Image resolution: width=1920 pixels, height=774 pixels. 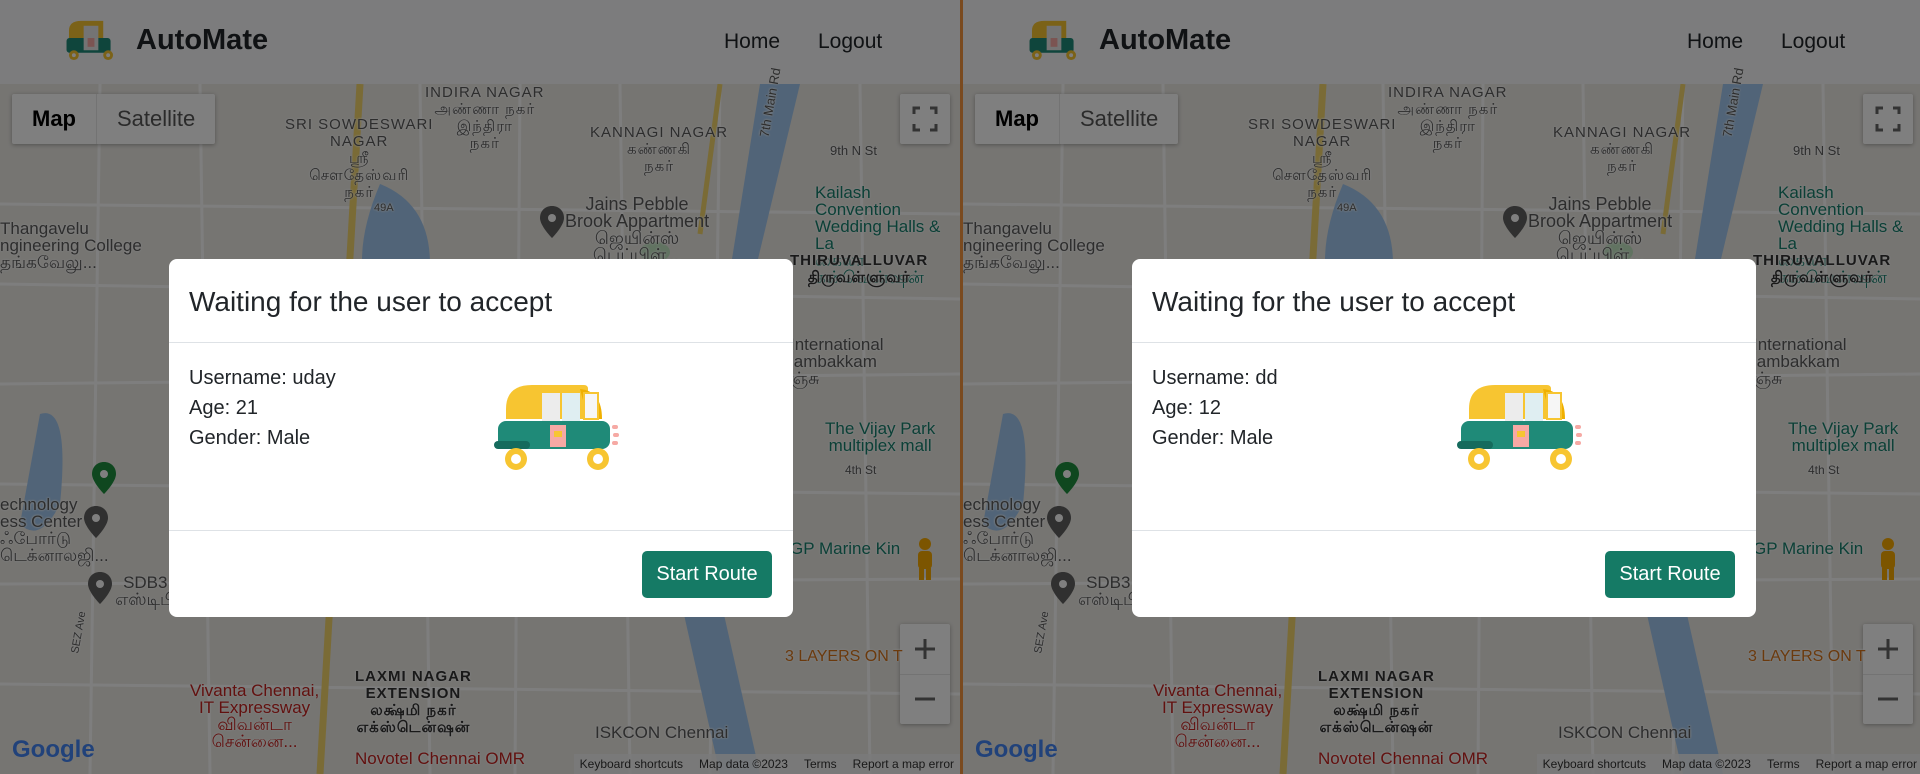 What do you see at coordinates (1186, 408) in the screenshot?
I see `age-text: Age: 12` at bounding box center [1186, 408].